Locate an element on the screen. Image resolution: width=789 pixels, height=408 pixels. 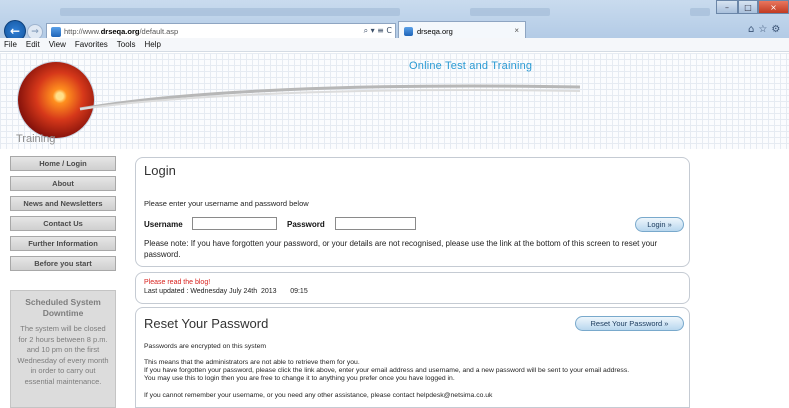
home-favorites-settings-icon: ⌂☆⚙ is located at coordinates (766, 29).